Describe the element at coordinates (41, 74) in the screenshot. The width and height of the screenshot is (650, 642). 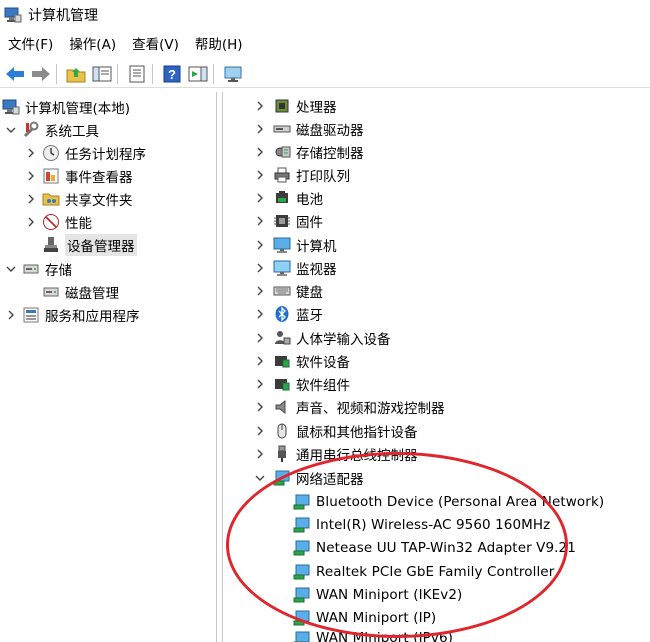
I see `forward-arrow-icon` at that location.